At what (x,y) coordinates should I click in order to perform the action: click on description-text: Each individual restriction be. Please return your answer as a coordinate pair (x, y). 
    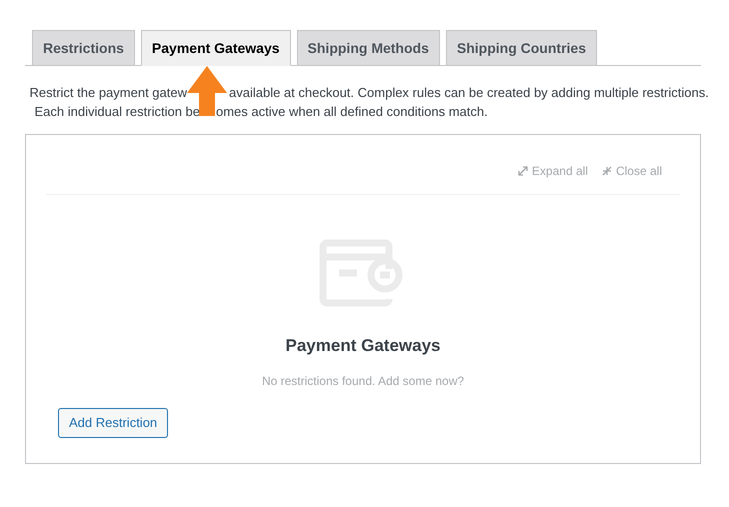
    Looking at the image, I should click on (117, 112).